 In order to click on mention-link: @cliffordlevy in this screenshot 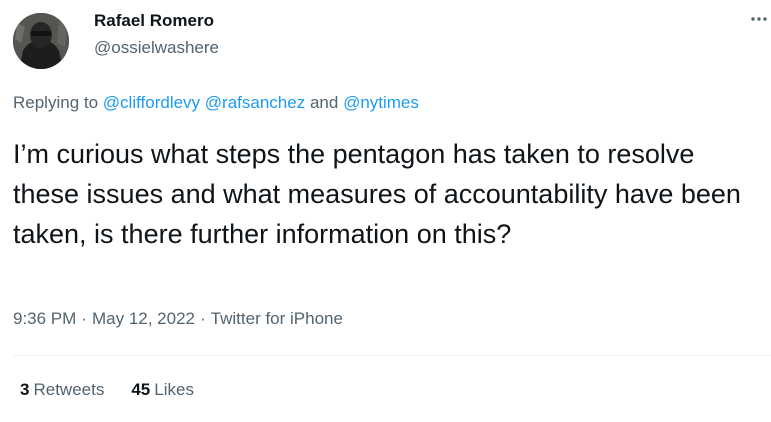, I will do `click(151, 102)`.